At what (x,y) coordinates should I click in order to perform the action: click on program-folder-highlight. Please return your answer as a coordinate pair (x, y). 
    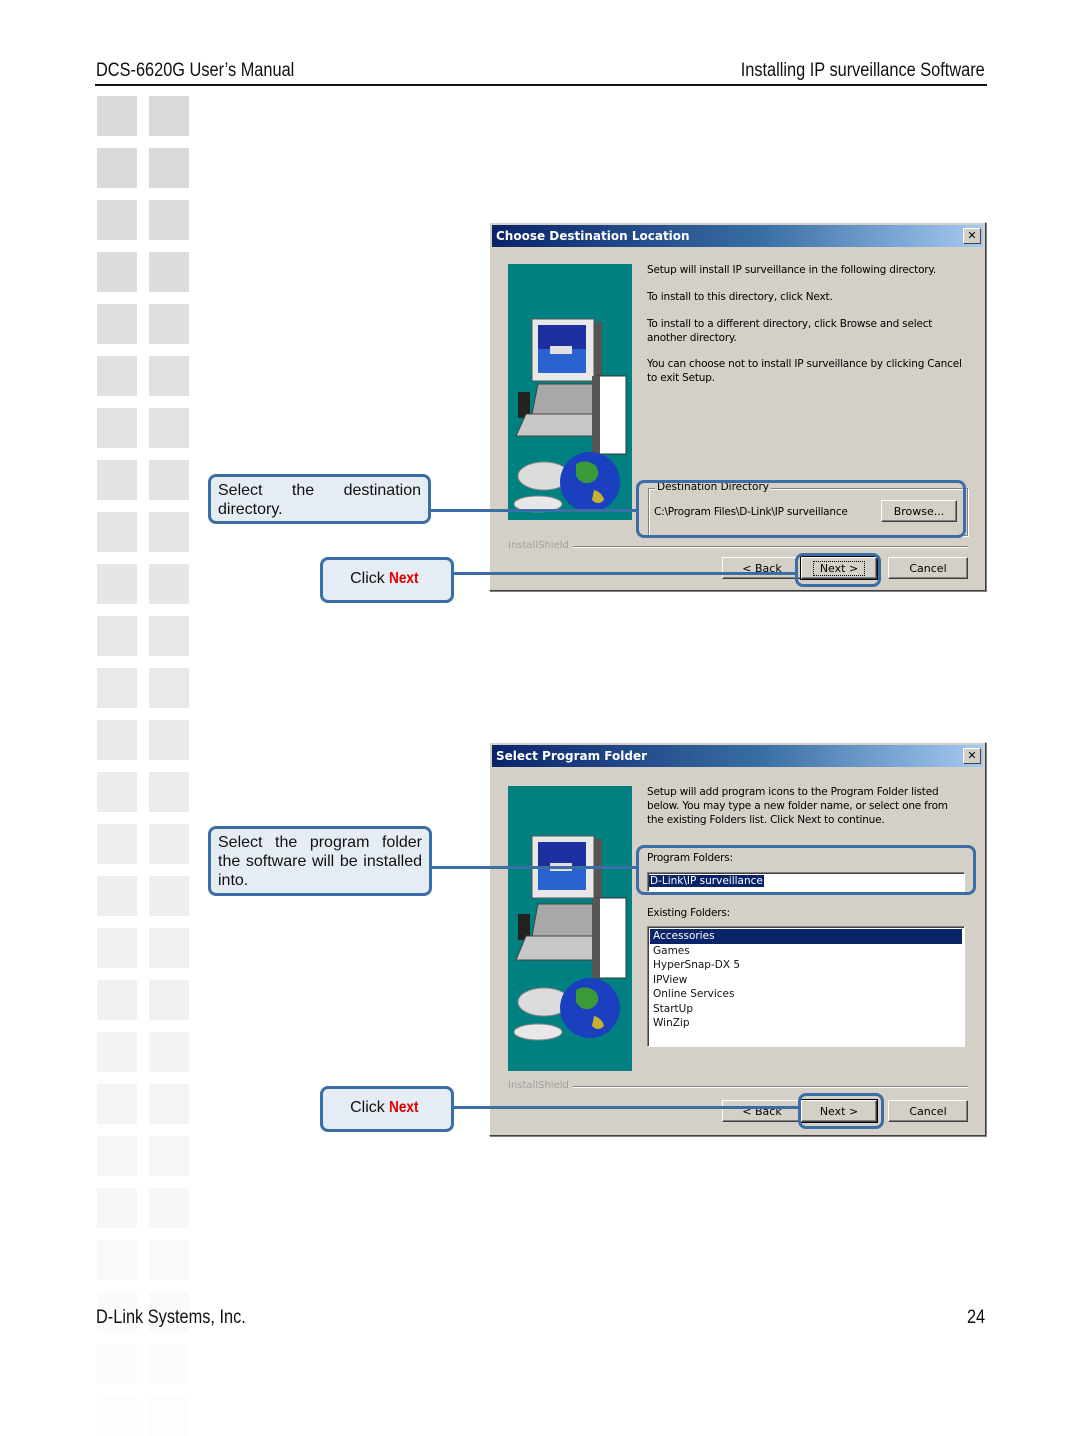
    Looking at the image, I should click on (806, 870).